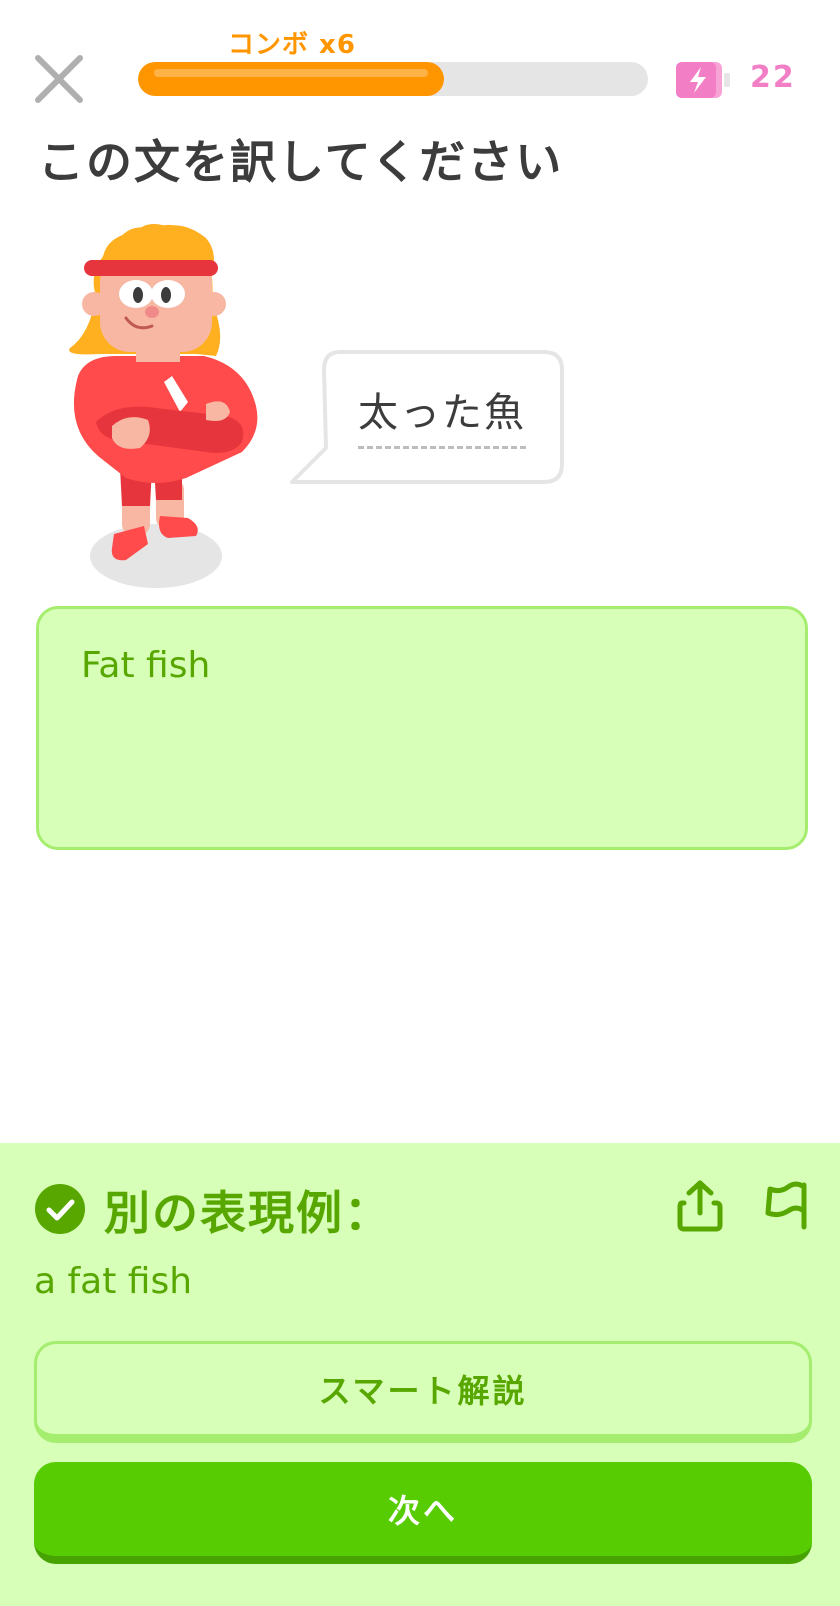 This screenshot has width=840, height=1606. Describe the element at coordinates (423, 1513) in the screenshot. I see `next-button: 次へ` at that location.